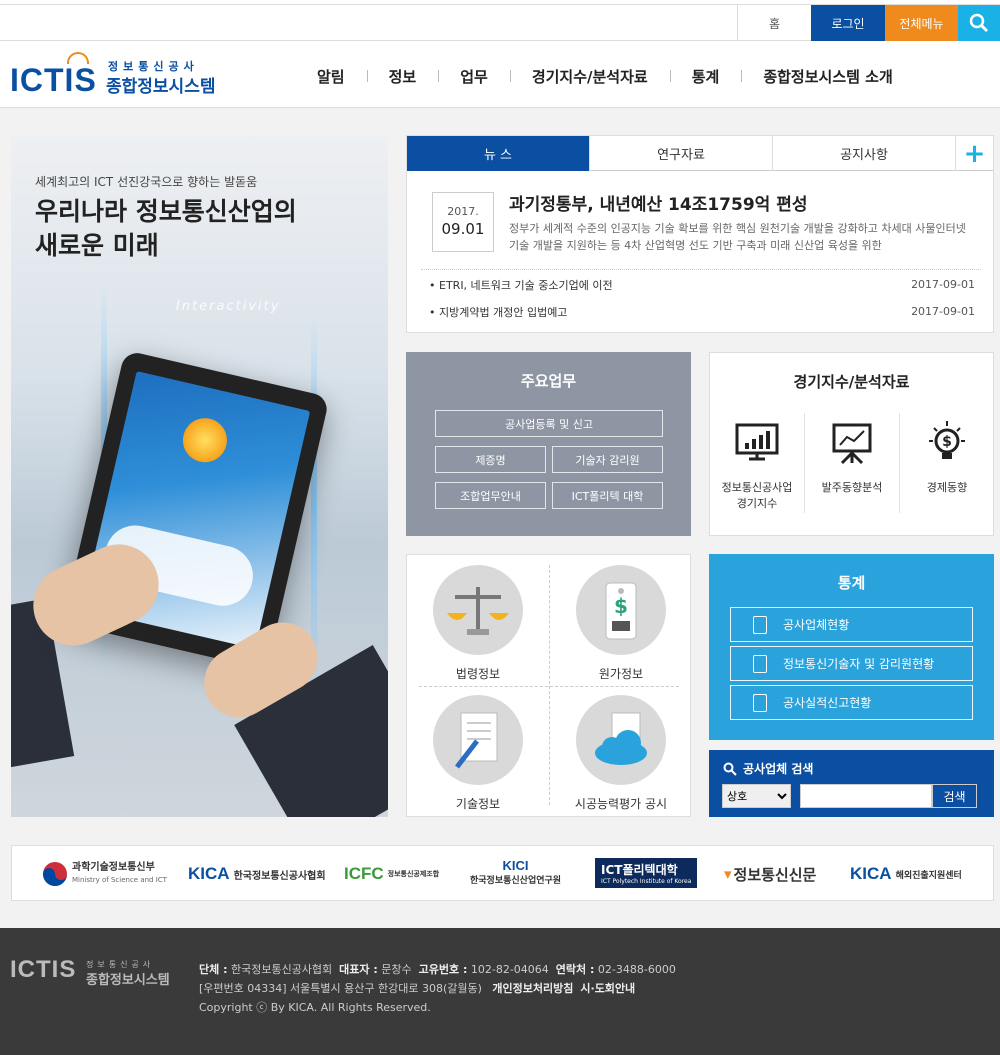 This screenshot has height=1055, width=1000. What do you see at coordinates (646, 873) in the screenshot?
I see `partner-logo-polytech: ICT폴리텍대학 ICT Polytech Institute of Korea` at bounding box center [646, 873].